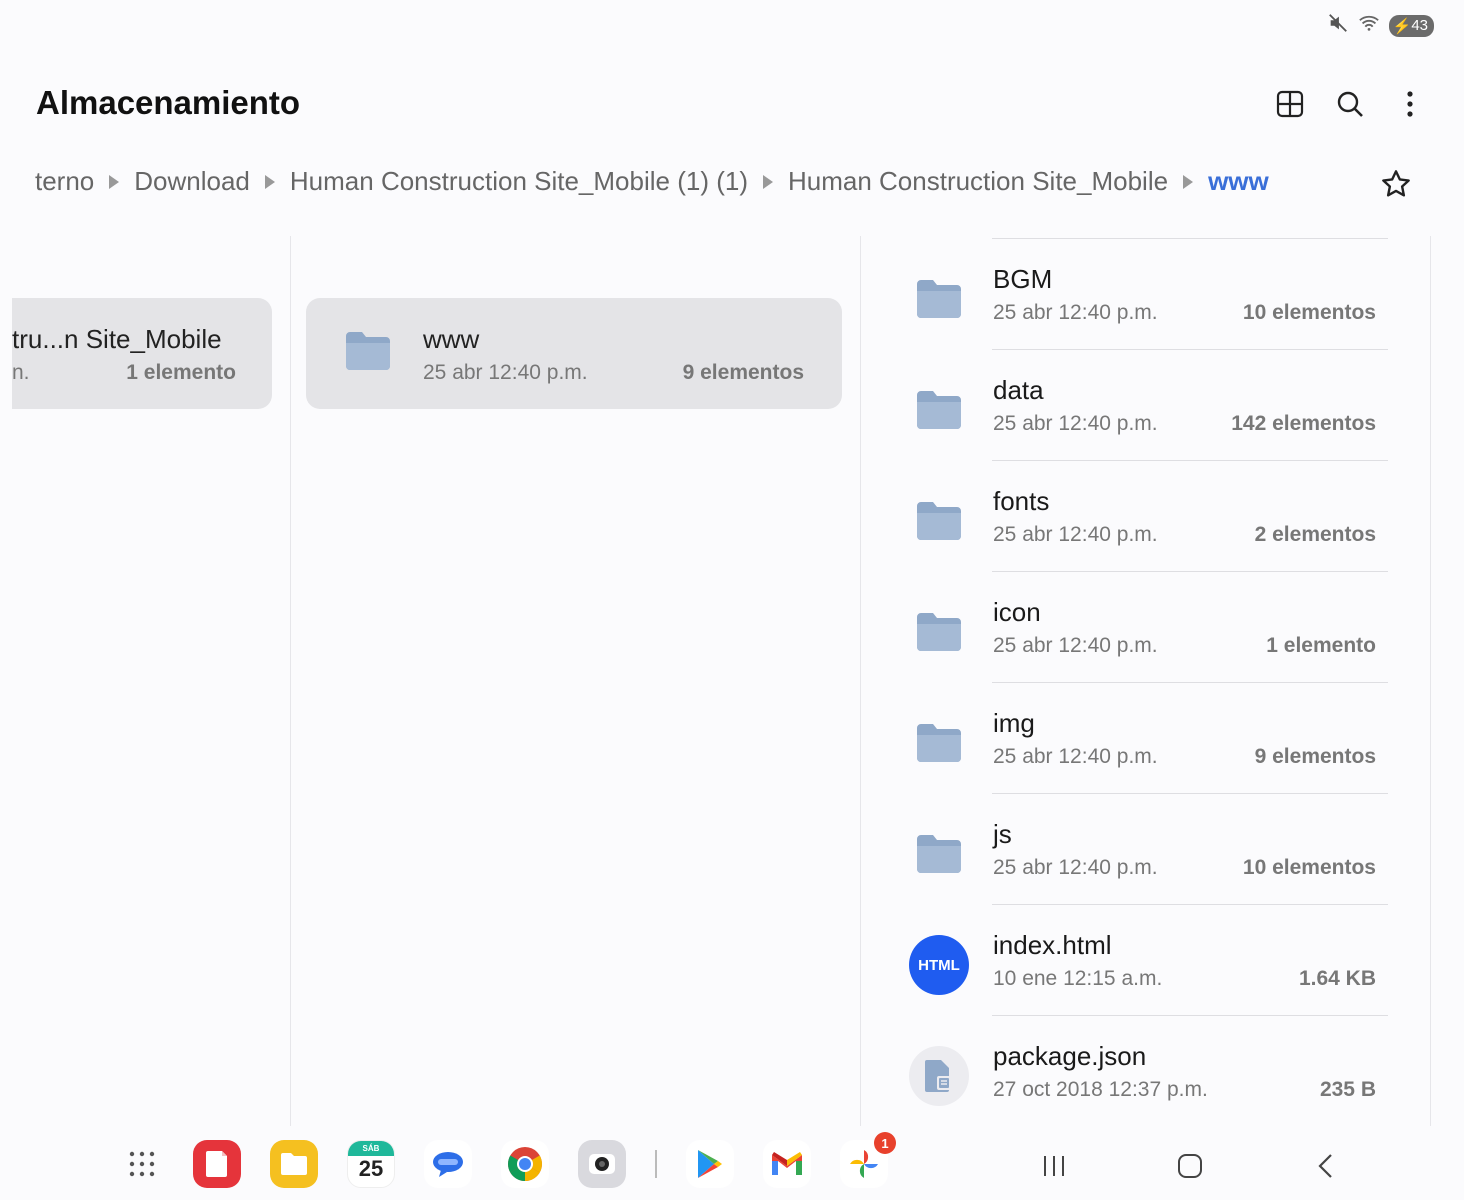 The width and height of the screenshot is (1464, 1200). I want to click on current-folder-card: www 25 abr 12:40 p.m. 9 elementos, so click(574, 353).